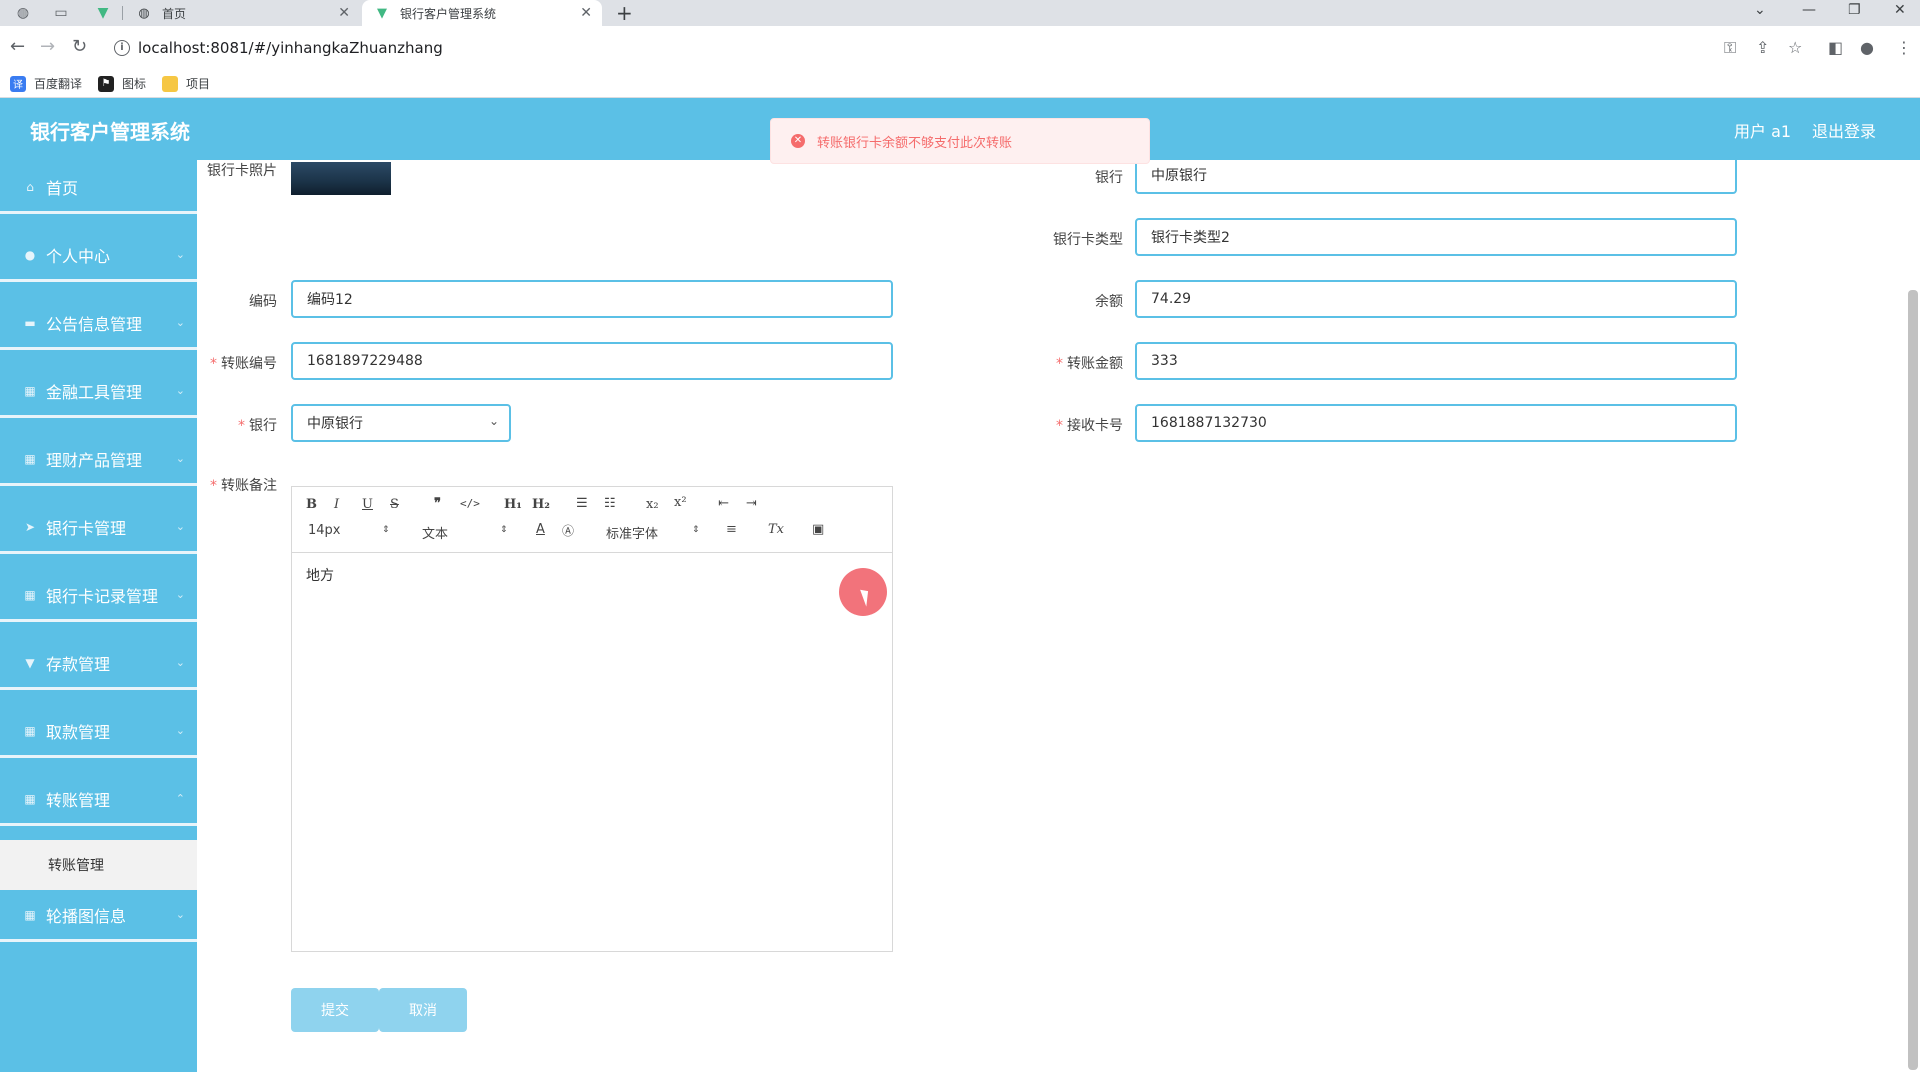  Describe the element at coordinates (122, 83) in the screenshot. I see `bookmark-icons: ⚑ 图标` at that location.